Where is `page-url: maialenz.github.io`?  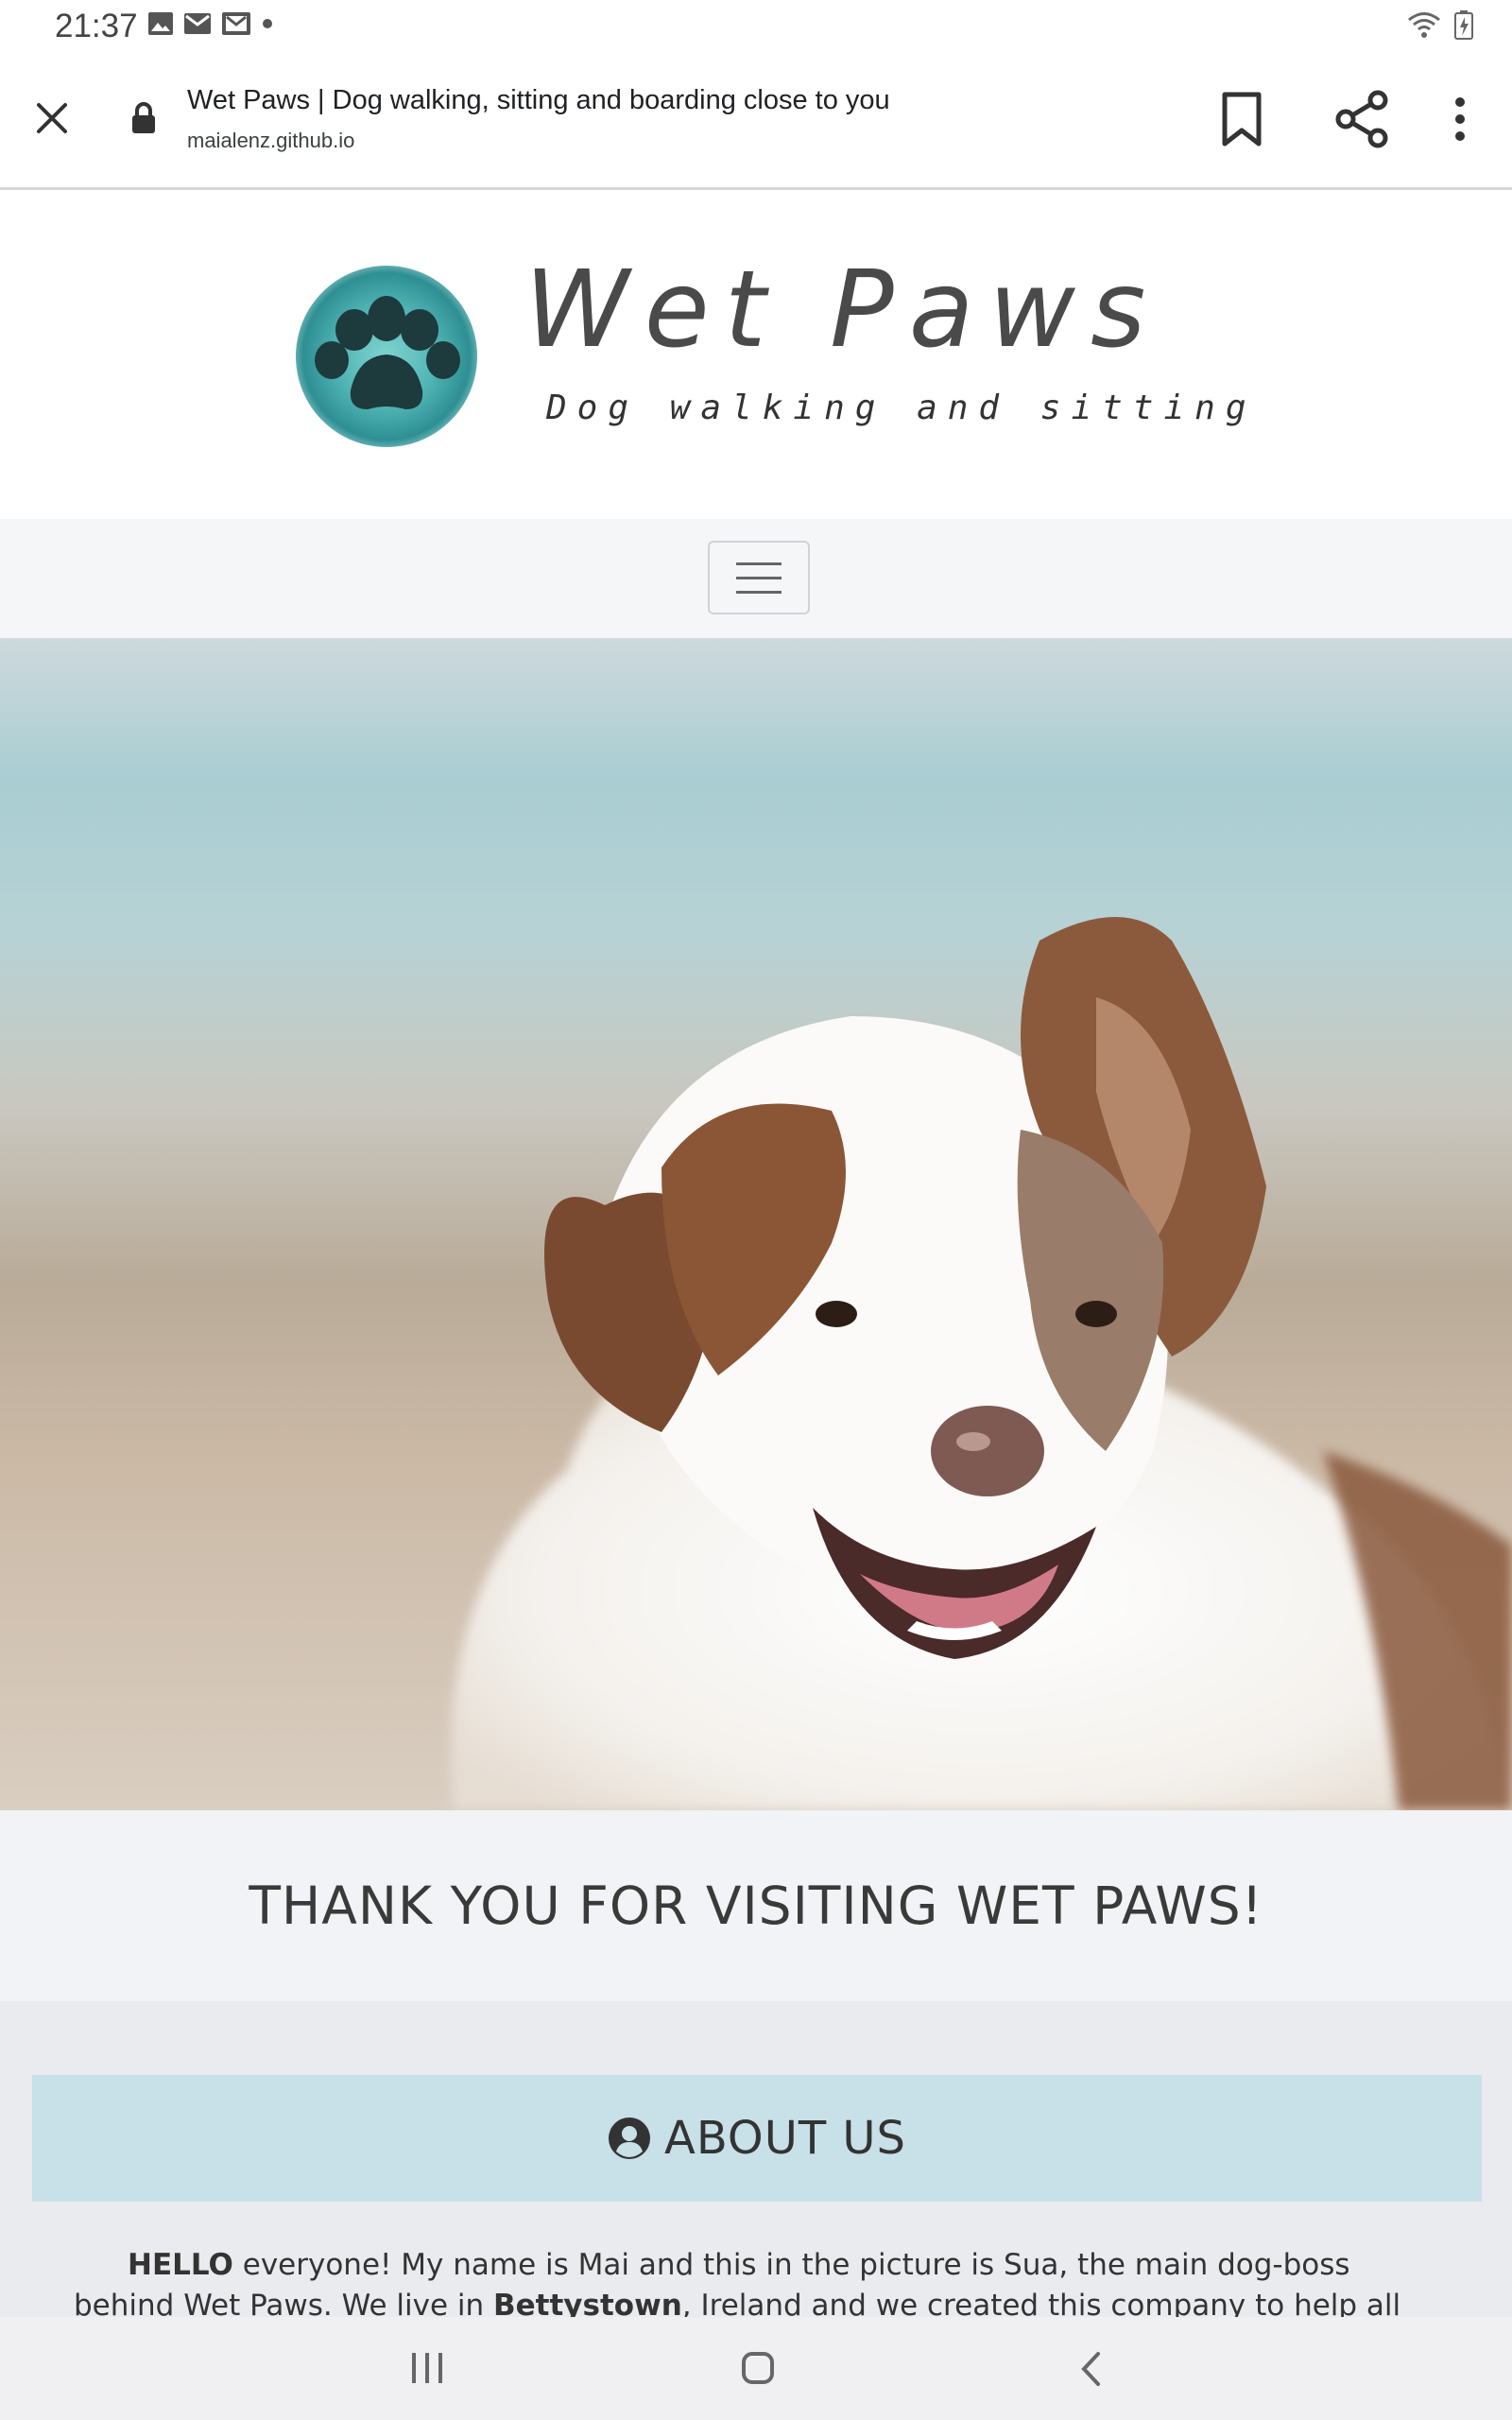 page-url: maialenz.github.io is located at coordinates (270, 141).